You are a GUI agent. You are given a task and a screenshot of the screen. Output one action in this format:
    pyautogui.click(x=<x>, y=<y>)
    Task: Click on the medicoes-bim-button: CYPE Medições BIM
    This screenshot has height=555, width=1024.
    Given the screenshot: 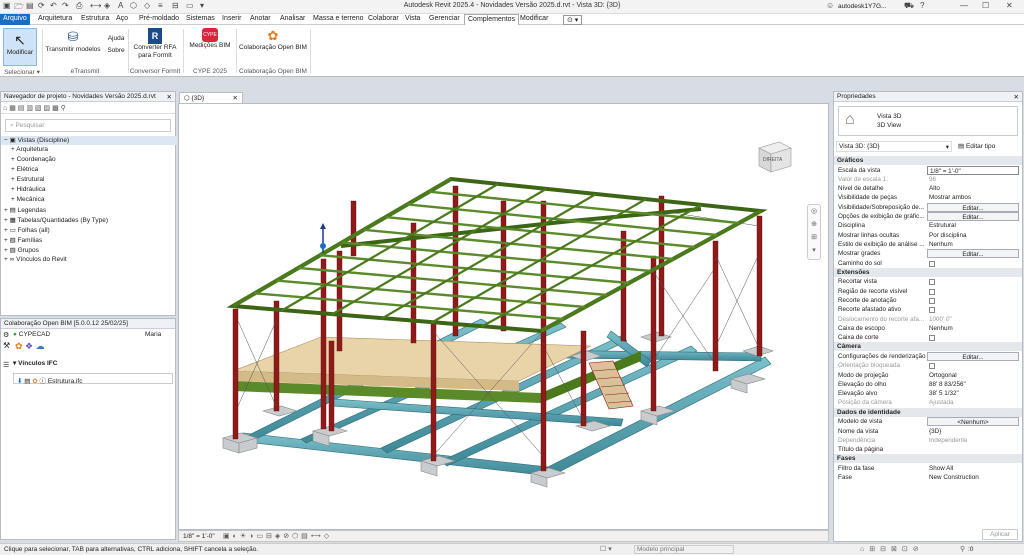 What is the action you would take?
    pyautogui.click(x=210, y=39)
    